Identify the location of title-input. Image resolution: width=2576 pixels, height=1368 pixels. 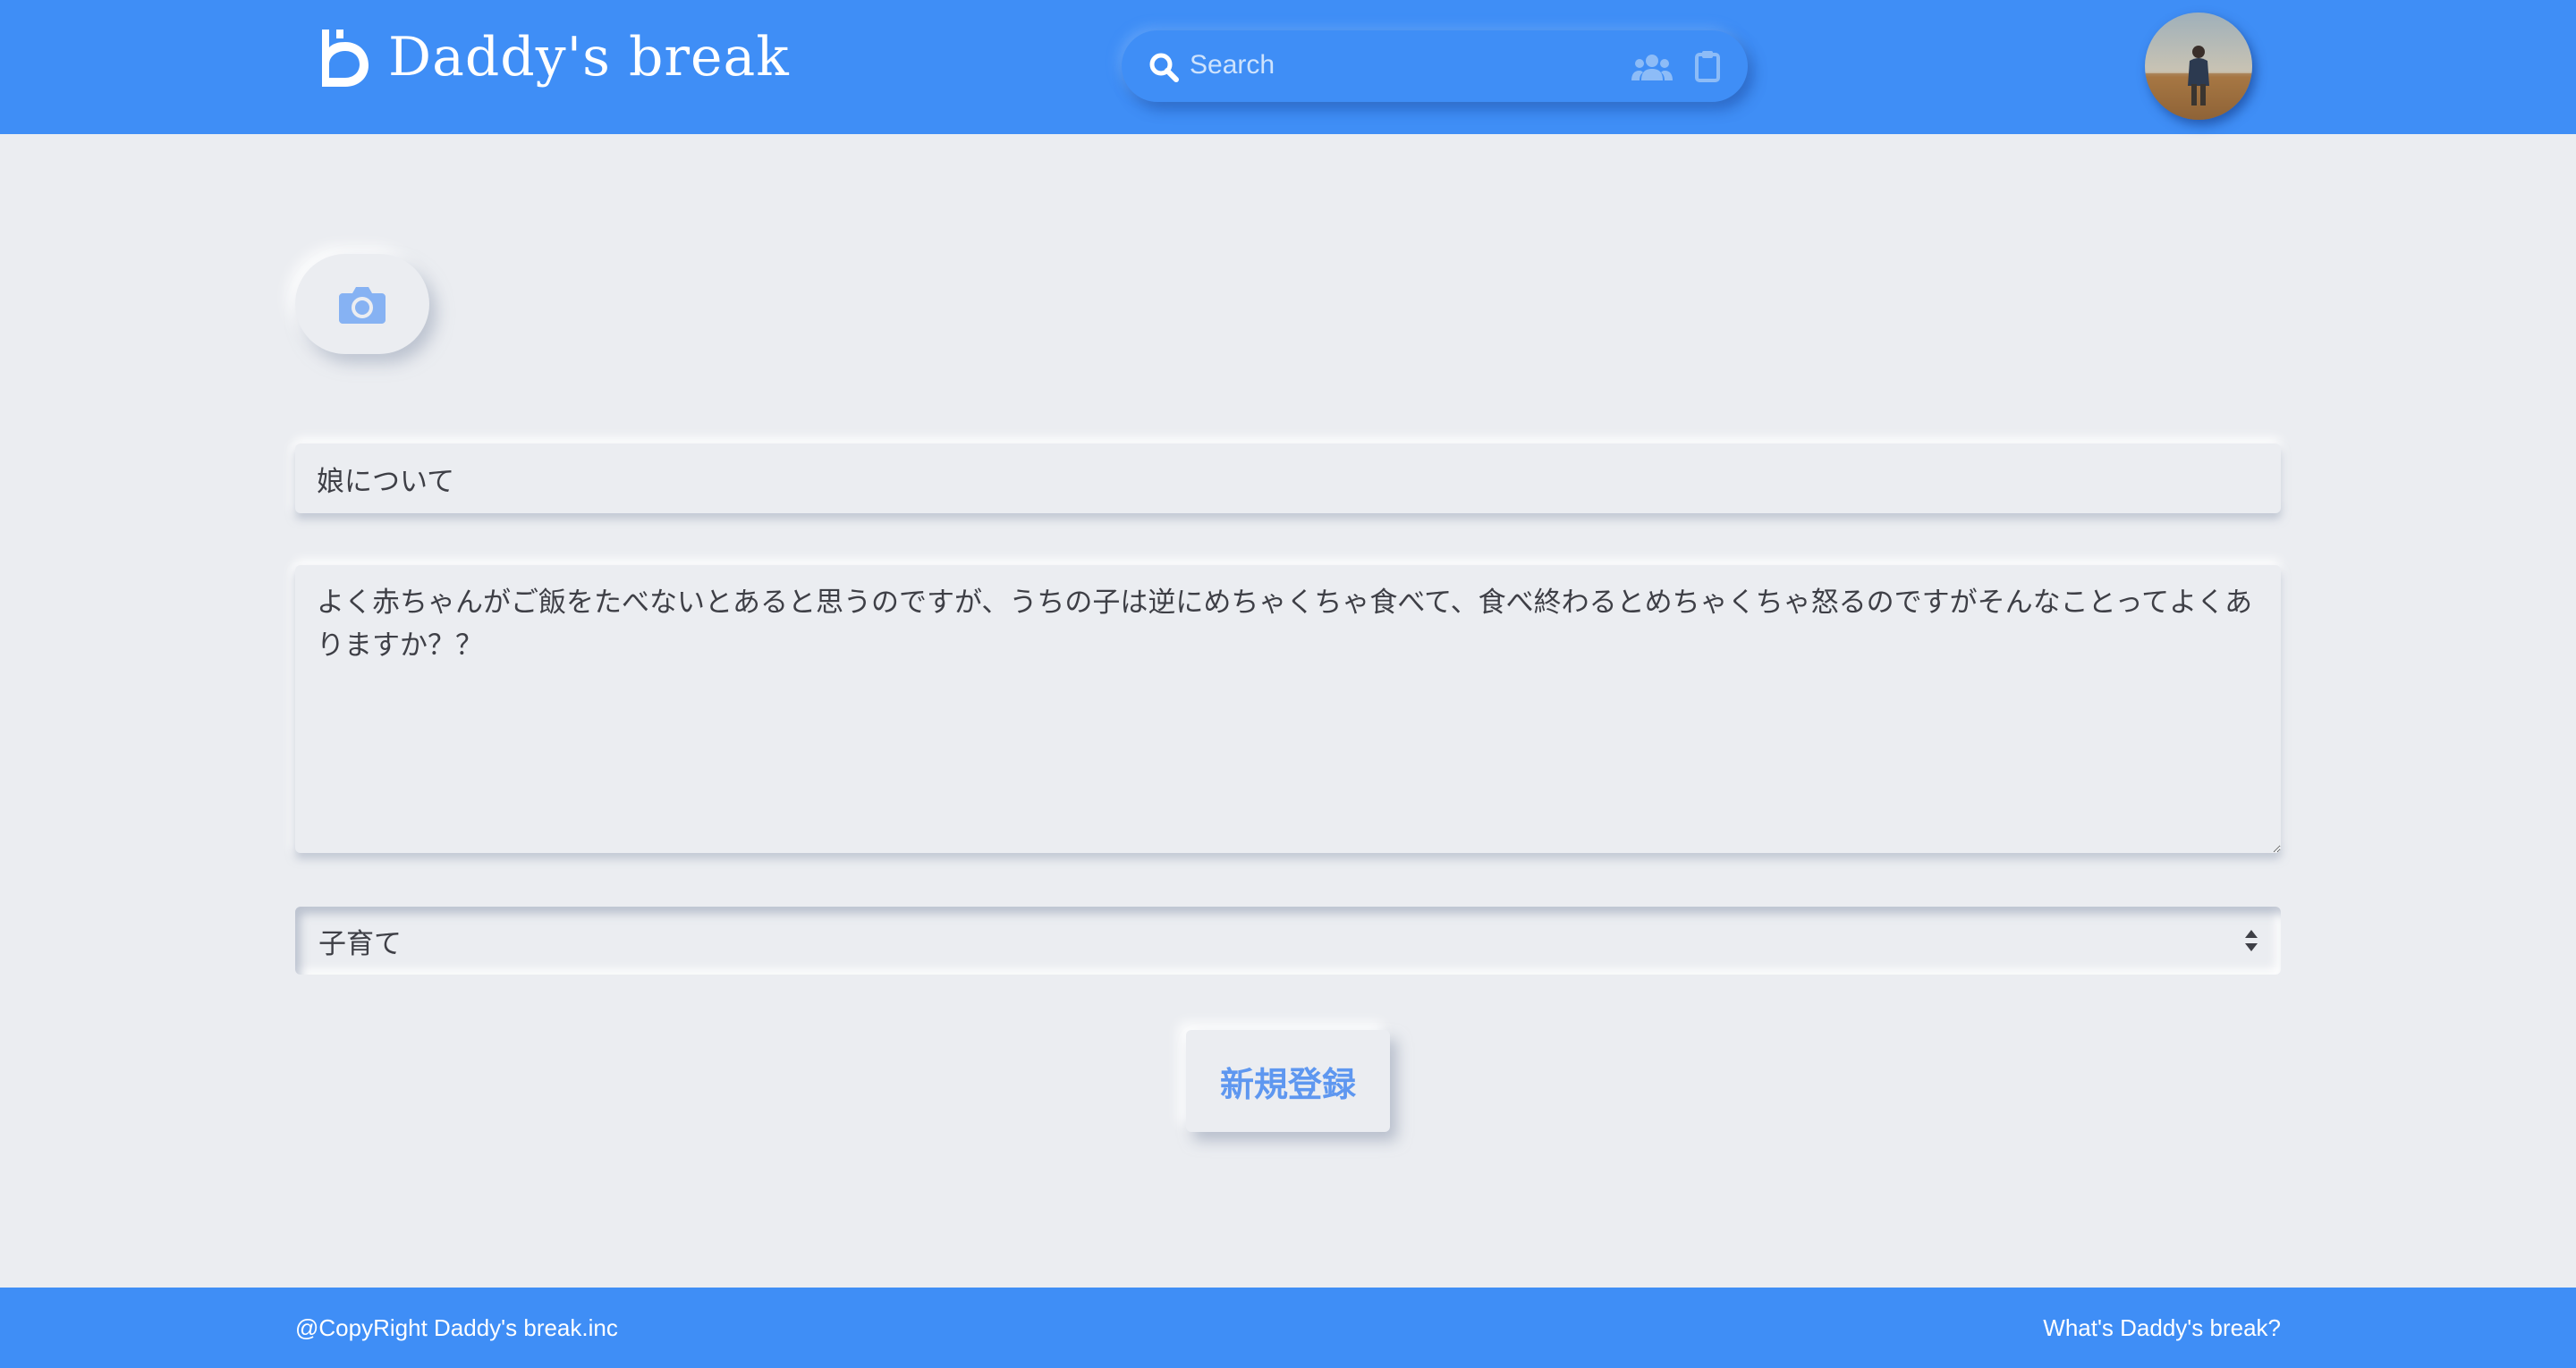
(1288, 478).